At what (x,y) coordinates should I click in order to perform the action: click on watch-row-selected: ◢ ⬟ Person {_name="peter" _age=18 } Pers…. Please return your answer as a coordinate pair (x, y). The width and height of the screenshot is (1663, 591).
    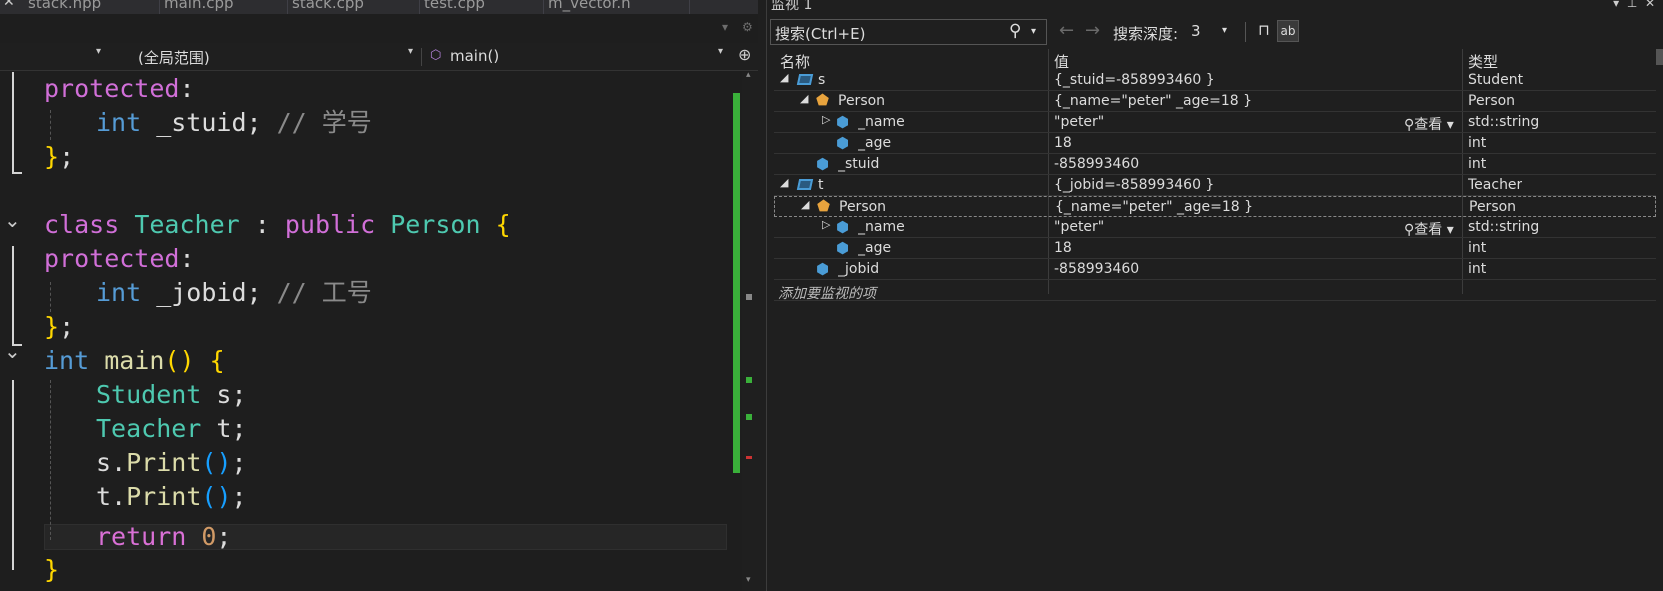
    Looking at the image, I should click on (1215, 206).